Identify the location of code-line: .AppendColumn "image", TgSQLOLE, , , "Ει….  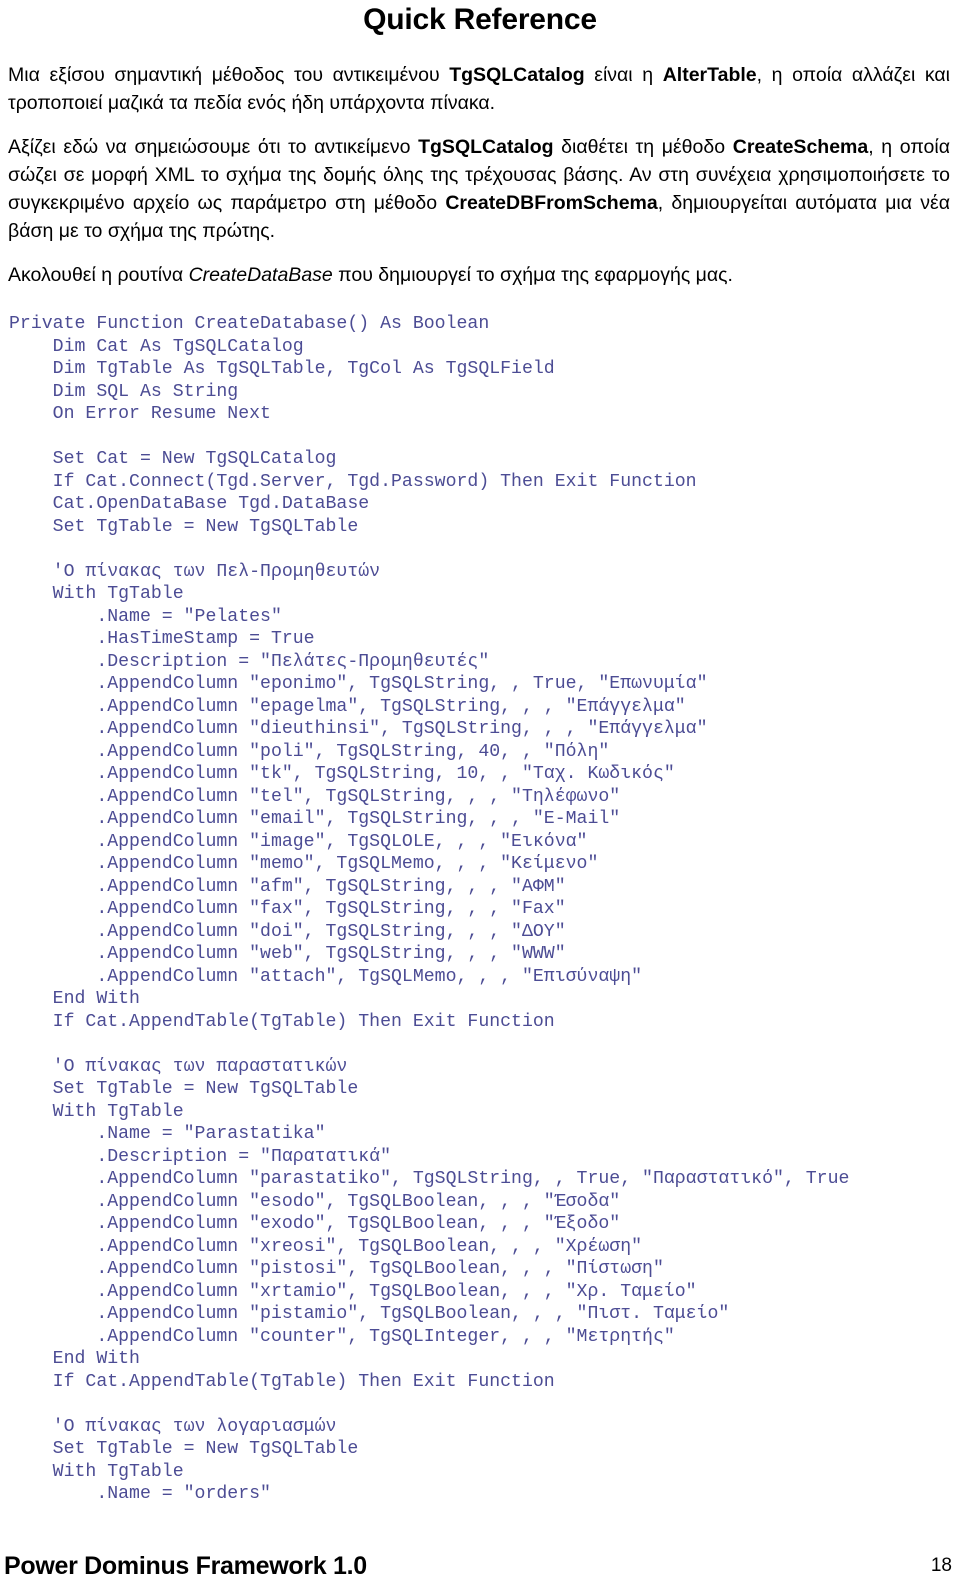
(298, 841).